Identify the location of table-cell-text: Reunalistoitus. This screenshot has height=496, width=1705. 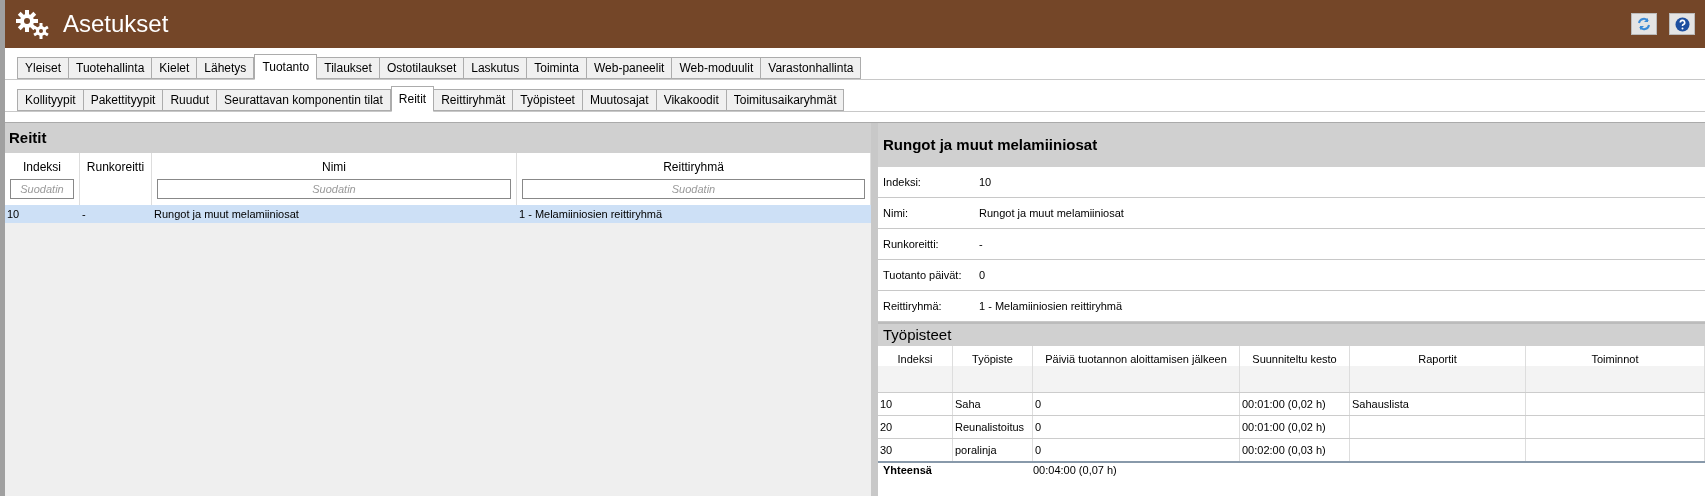
(990, 427).